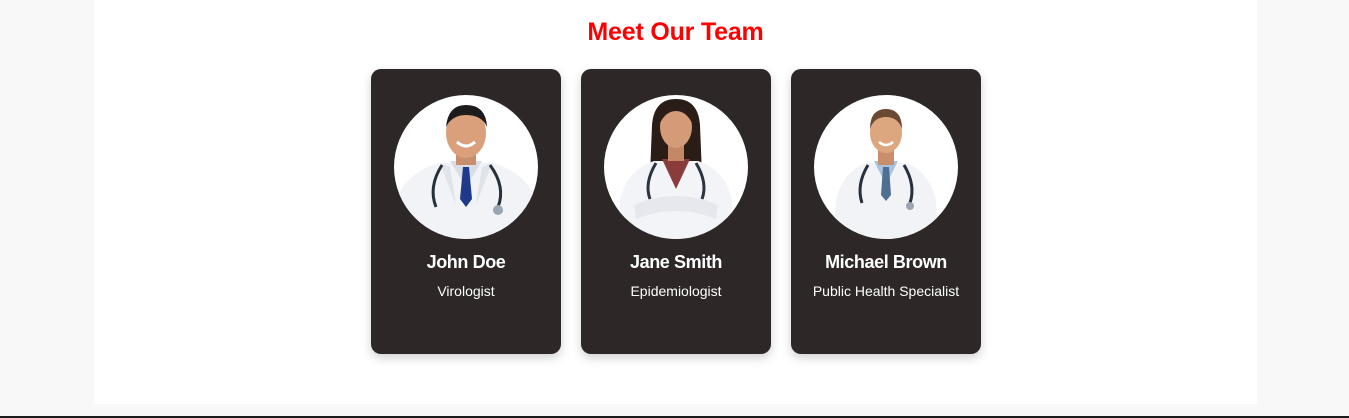 Image resolution: width=1349 pixels, height=418 pixels. I want to click on team-member-role: Public Health Specialist, so click(886, 291).